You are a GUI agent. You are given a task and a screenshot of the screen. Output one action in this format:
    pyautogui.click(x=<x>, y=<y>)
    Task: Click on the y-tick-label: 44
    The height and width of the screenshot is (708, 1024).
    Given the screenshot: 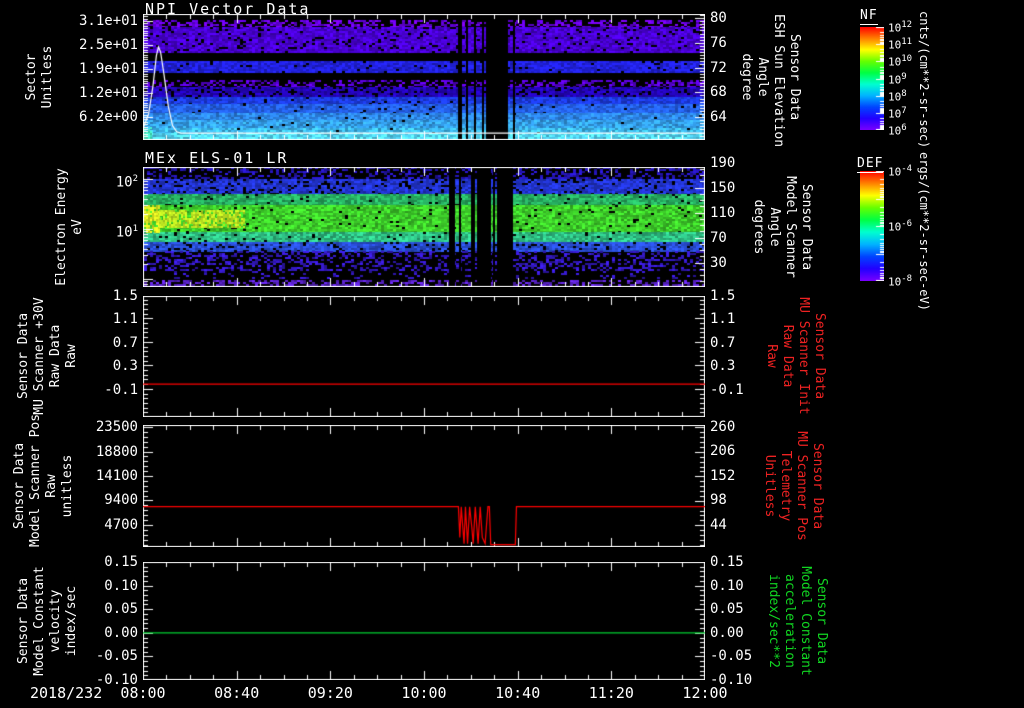 What is the action you would take?
    pyautogui.click(x=718, y=524)
    